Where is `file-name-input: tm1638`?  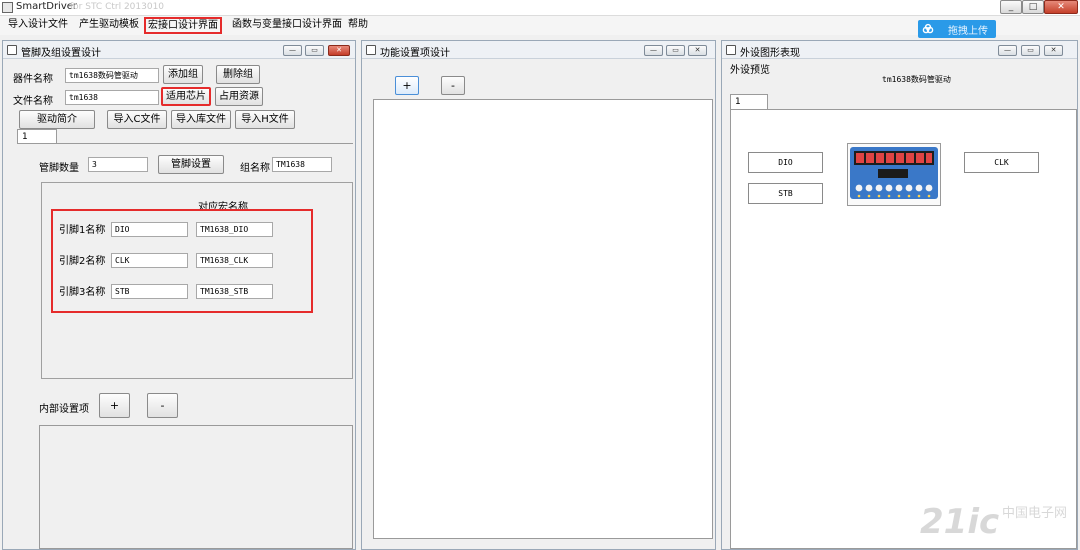 file-name-input: tm1638 is located at coordinates (112, 97).